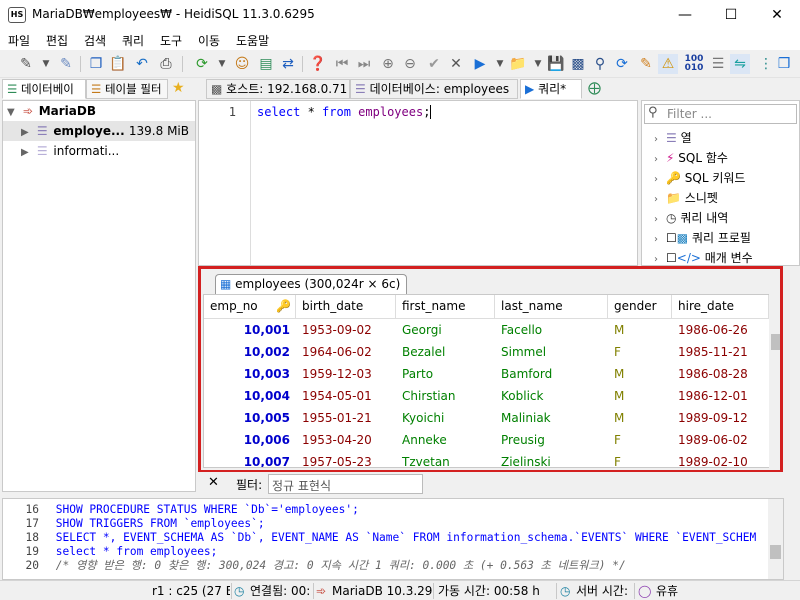 This screenshot has height=600, width=800. What do you see at coordinates (364, 64) in the screenshot?
I see `last-record-icon: ⏭` at bounding box center [364, 64].